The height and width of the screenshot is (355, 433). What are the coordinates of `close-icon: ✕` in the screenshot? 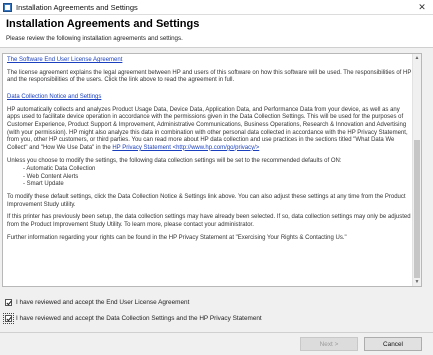 It's located at (422, 7).